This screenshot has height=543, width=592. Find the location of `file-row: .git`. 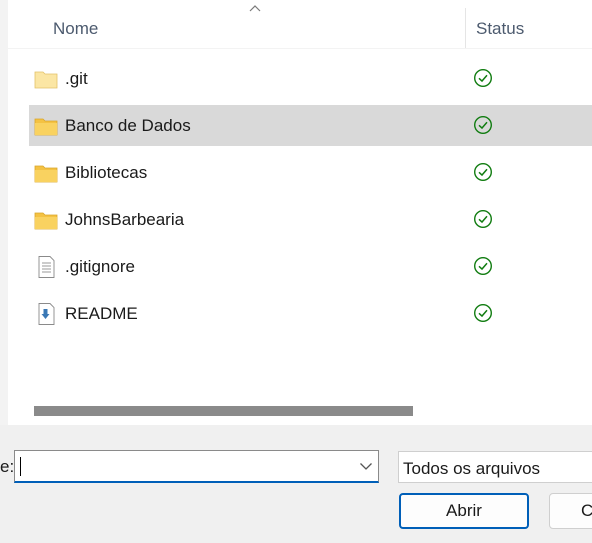

file-row: .git is located at coordinates (310, 78).